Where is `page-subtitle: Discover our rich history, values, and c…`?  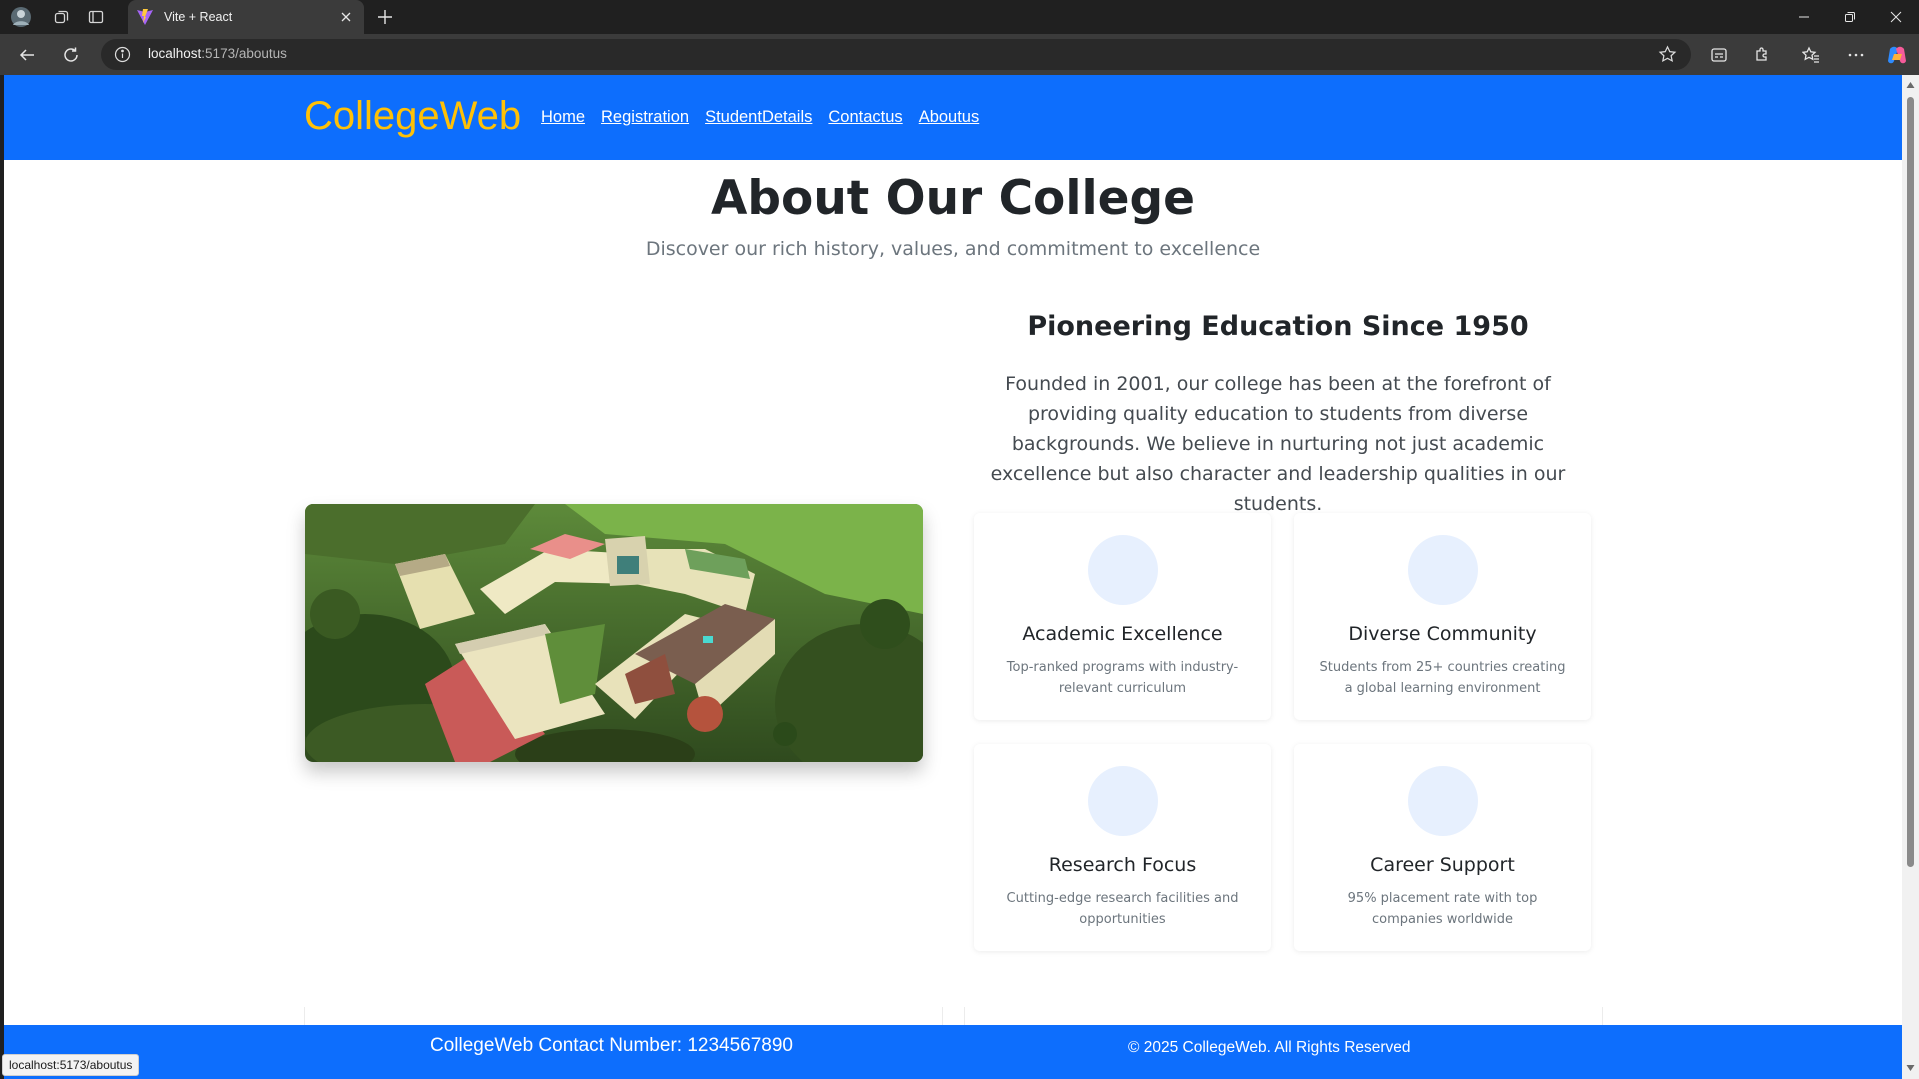 page-subtitle: Discover our rich history, values, and c… is located at coordinates (953, 249).